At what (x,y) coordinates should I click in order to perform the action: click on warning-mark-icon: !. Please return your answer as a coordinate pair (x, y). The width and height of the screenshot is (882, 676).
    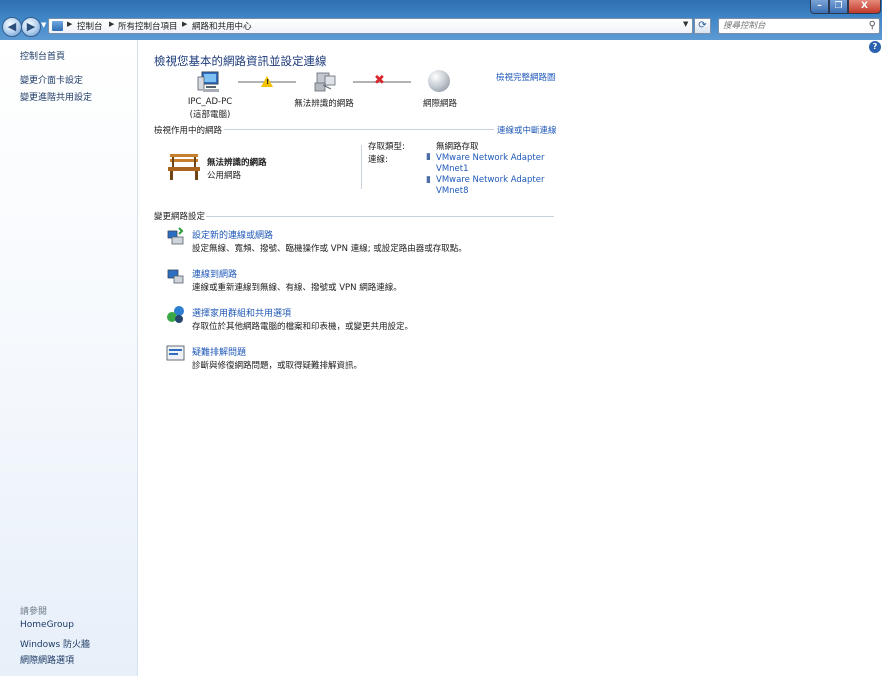
    Looking at the image, I should click on (268, 82).